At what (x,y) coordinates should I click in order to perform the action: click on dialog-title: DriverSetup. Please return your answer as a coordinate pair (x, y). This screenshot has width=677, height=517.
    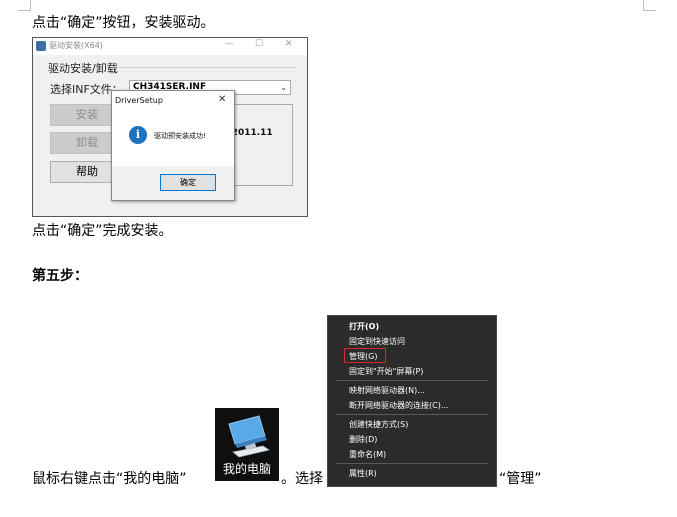
    Looking at the image, I should click on (139, 100).